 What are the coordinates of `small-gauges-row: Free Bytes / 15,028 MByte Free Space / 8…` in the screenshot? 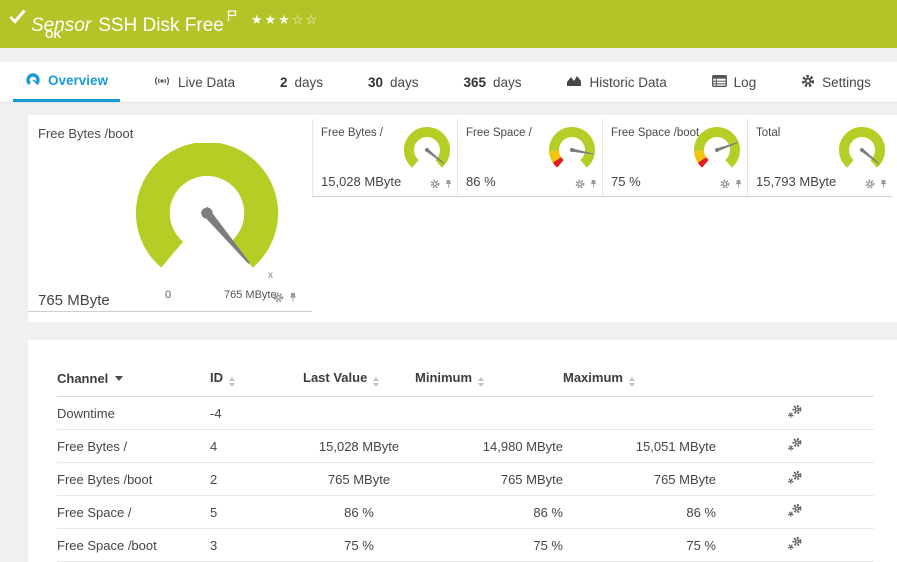 It's located at (602, 158).